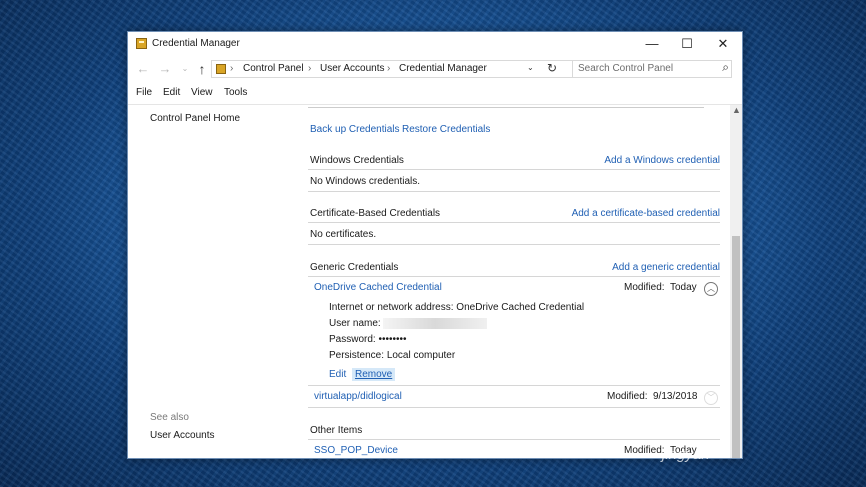 The image size is (866, 487). Describe the element at coordinates (143, 69) in the screenshot. I see `back-arrow-icon: ←` at that location.